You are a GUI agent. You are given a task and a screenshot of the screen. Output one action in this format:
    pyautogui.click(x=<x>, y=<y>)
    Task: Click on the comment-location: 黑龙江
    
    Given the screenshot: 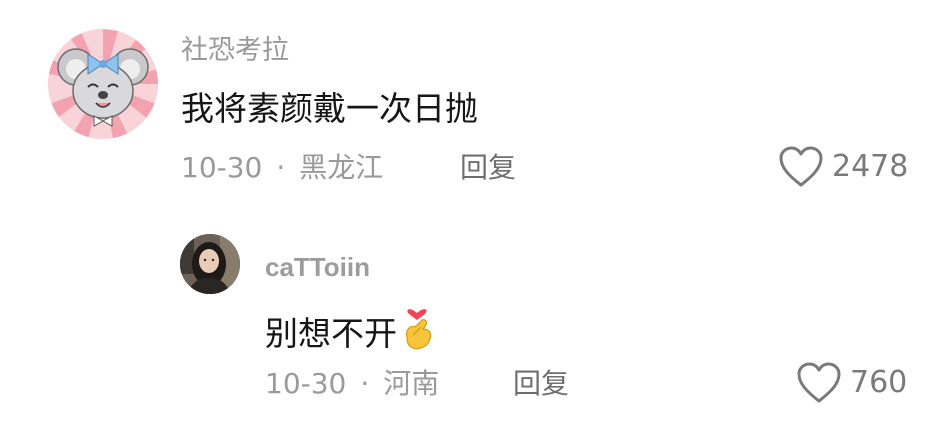 What is the action you would take?
    pyautogui.click(x=341, y=167)
    